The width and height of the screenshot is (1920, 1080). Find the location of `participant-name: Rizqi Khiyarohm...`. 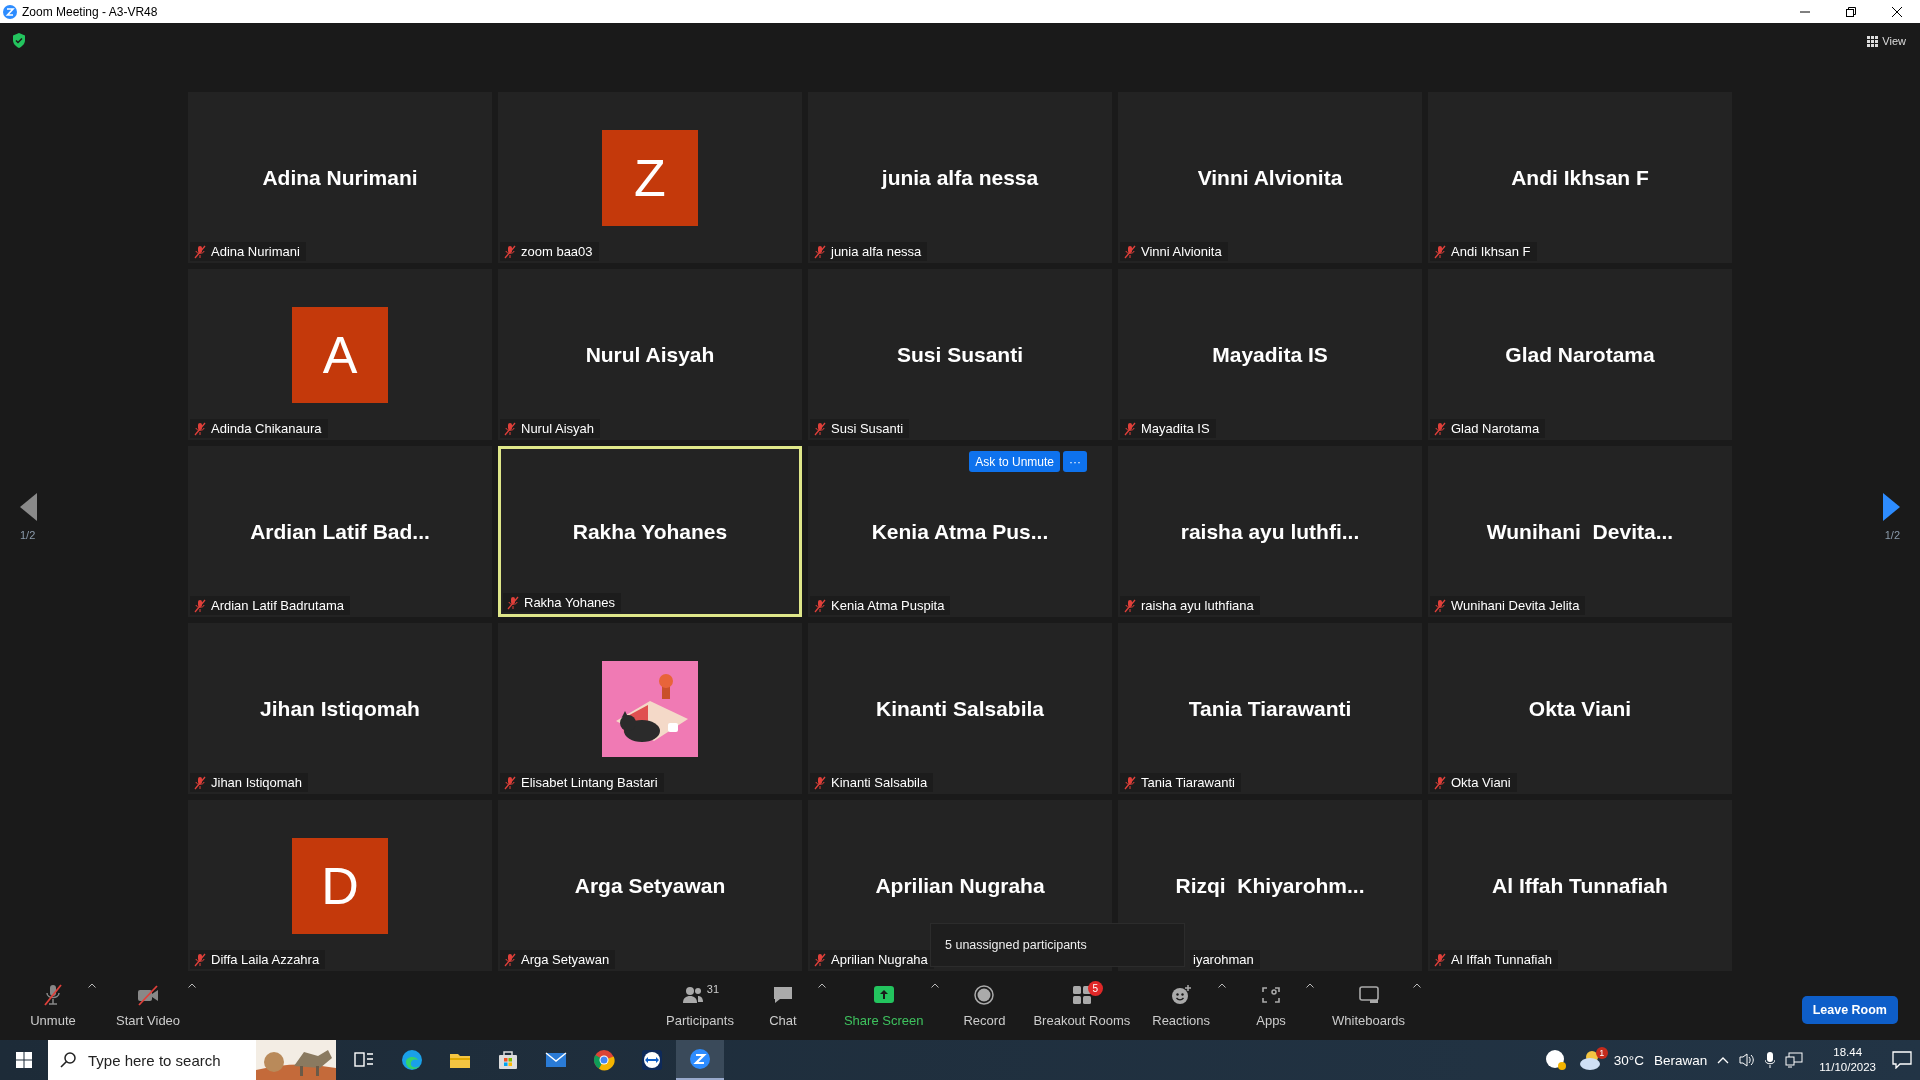

participant-name: Rizqi Khiyarohm... is located at coordinates (1270, 885).